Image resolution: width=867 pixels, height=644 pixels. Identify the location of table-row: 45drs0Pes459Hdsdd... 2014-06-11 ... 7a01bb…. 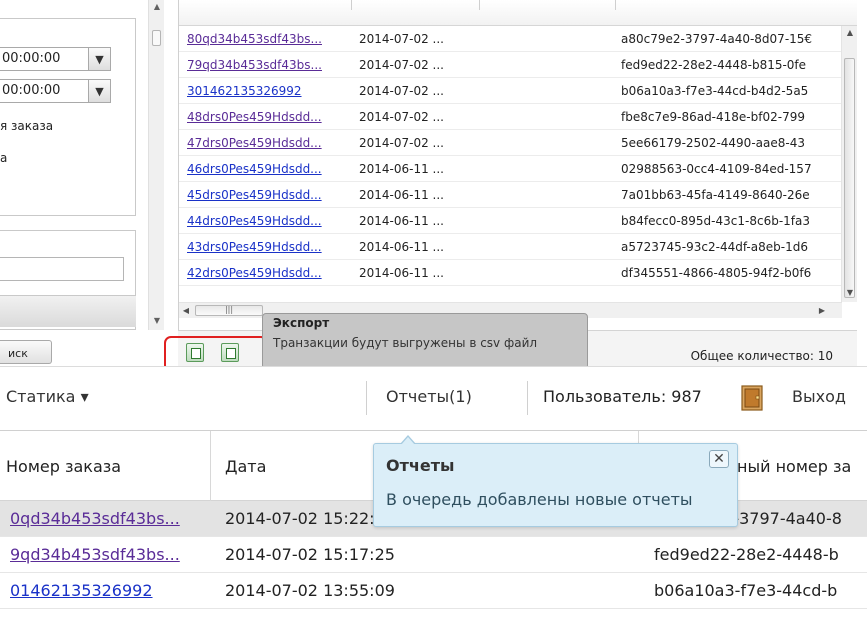
(510, 195).